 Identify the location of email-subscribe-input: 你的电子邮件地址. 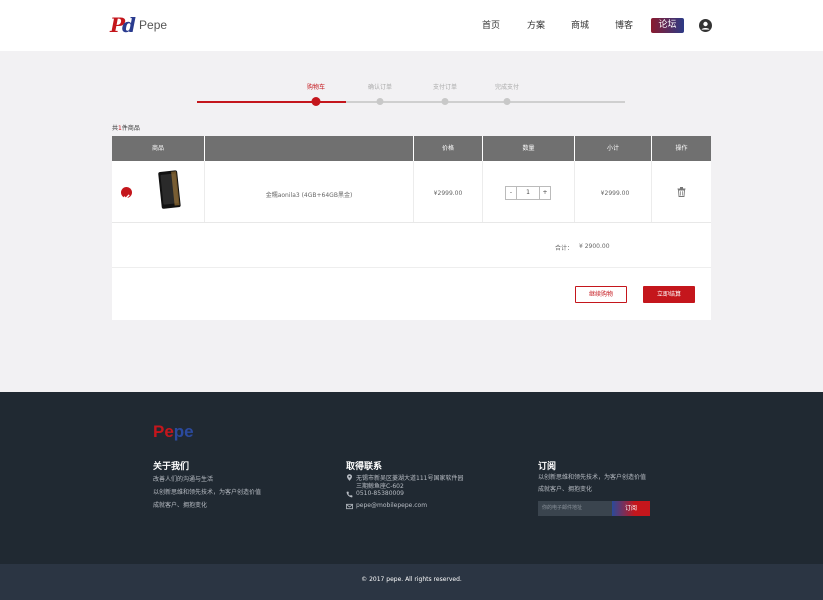
(575, 508).